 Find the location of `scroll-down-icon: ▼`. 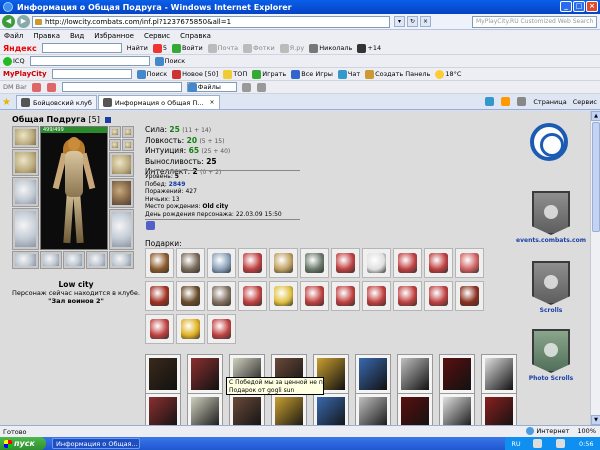

scroll-down-icon: ▼ is located at coordinates (595, 420).